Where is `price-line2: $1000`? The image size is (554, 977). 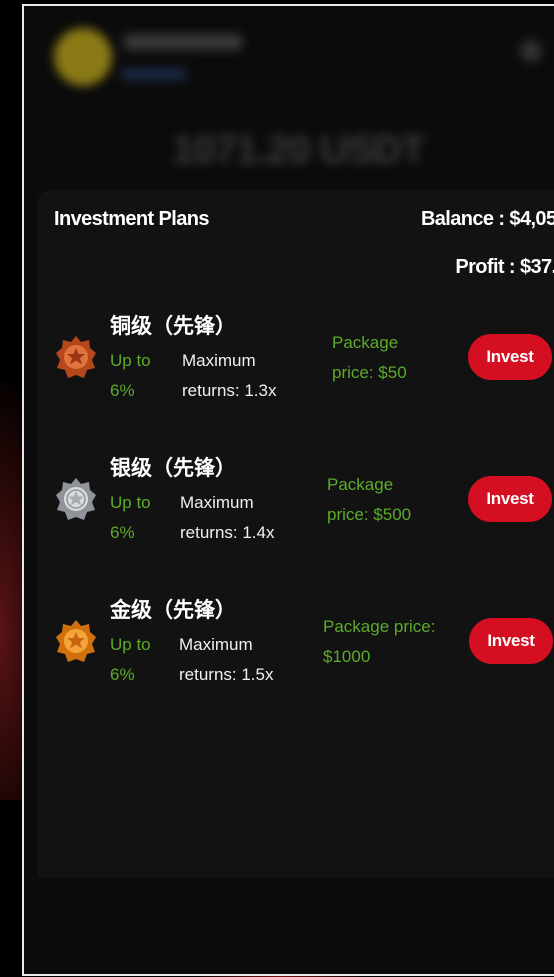 price-line2: $1000 is located at coordinates (347, 656).